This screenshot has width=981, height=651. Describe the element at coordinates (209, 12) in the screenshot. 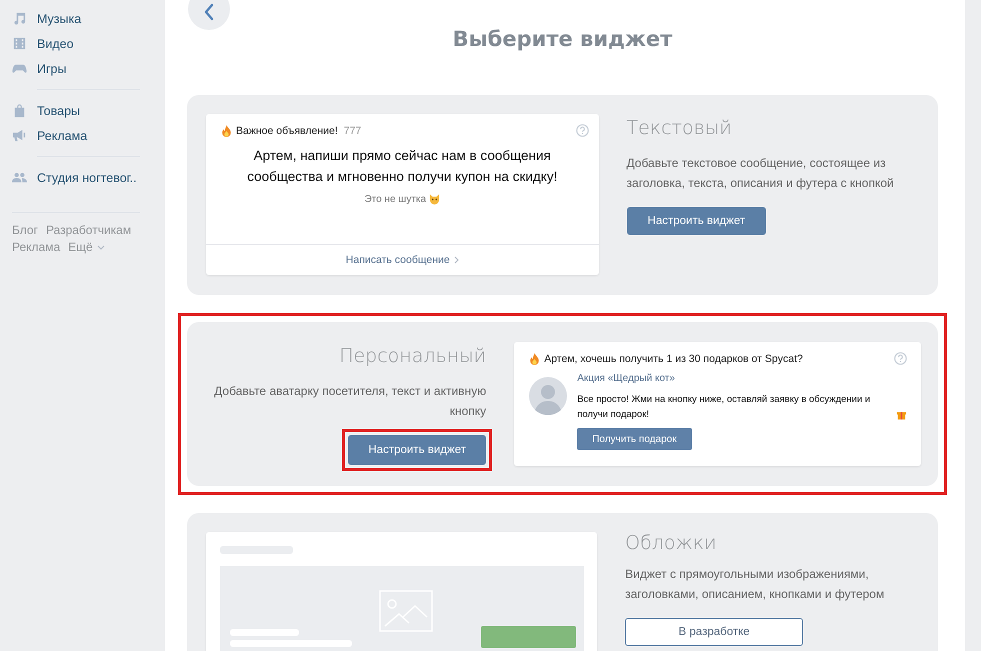

I see `chevron-left-icon` at that location.